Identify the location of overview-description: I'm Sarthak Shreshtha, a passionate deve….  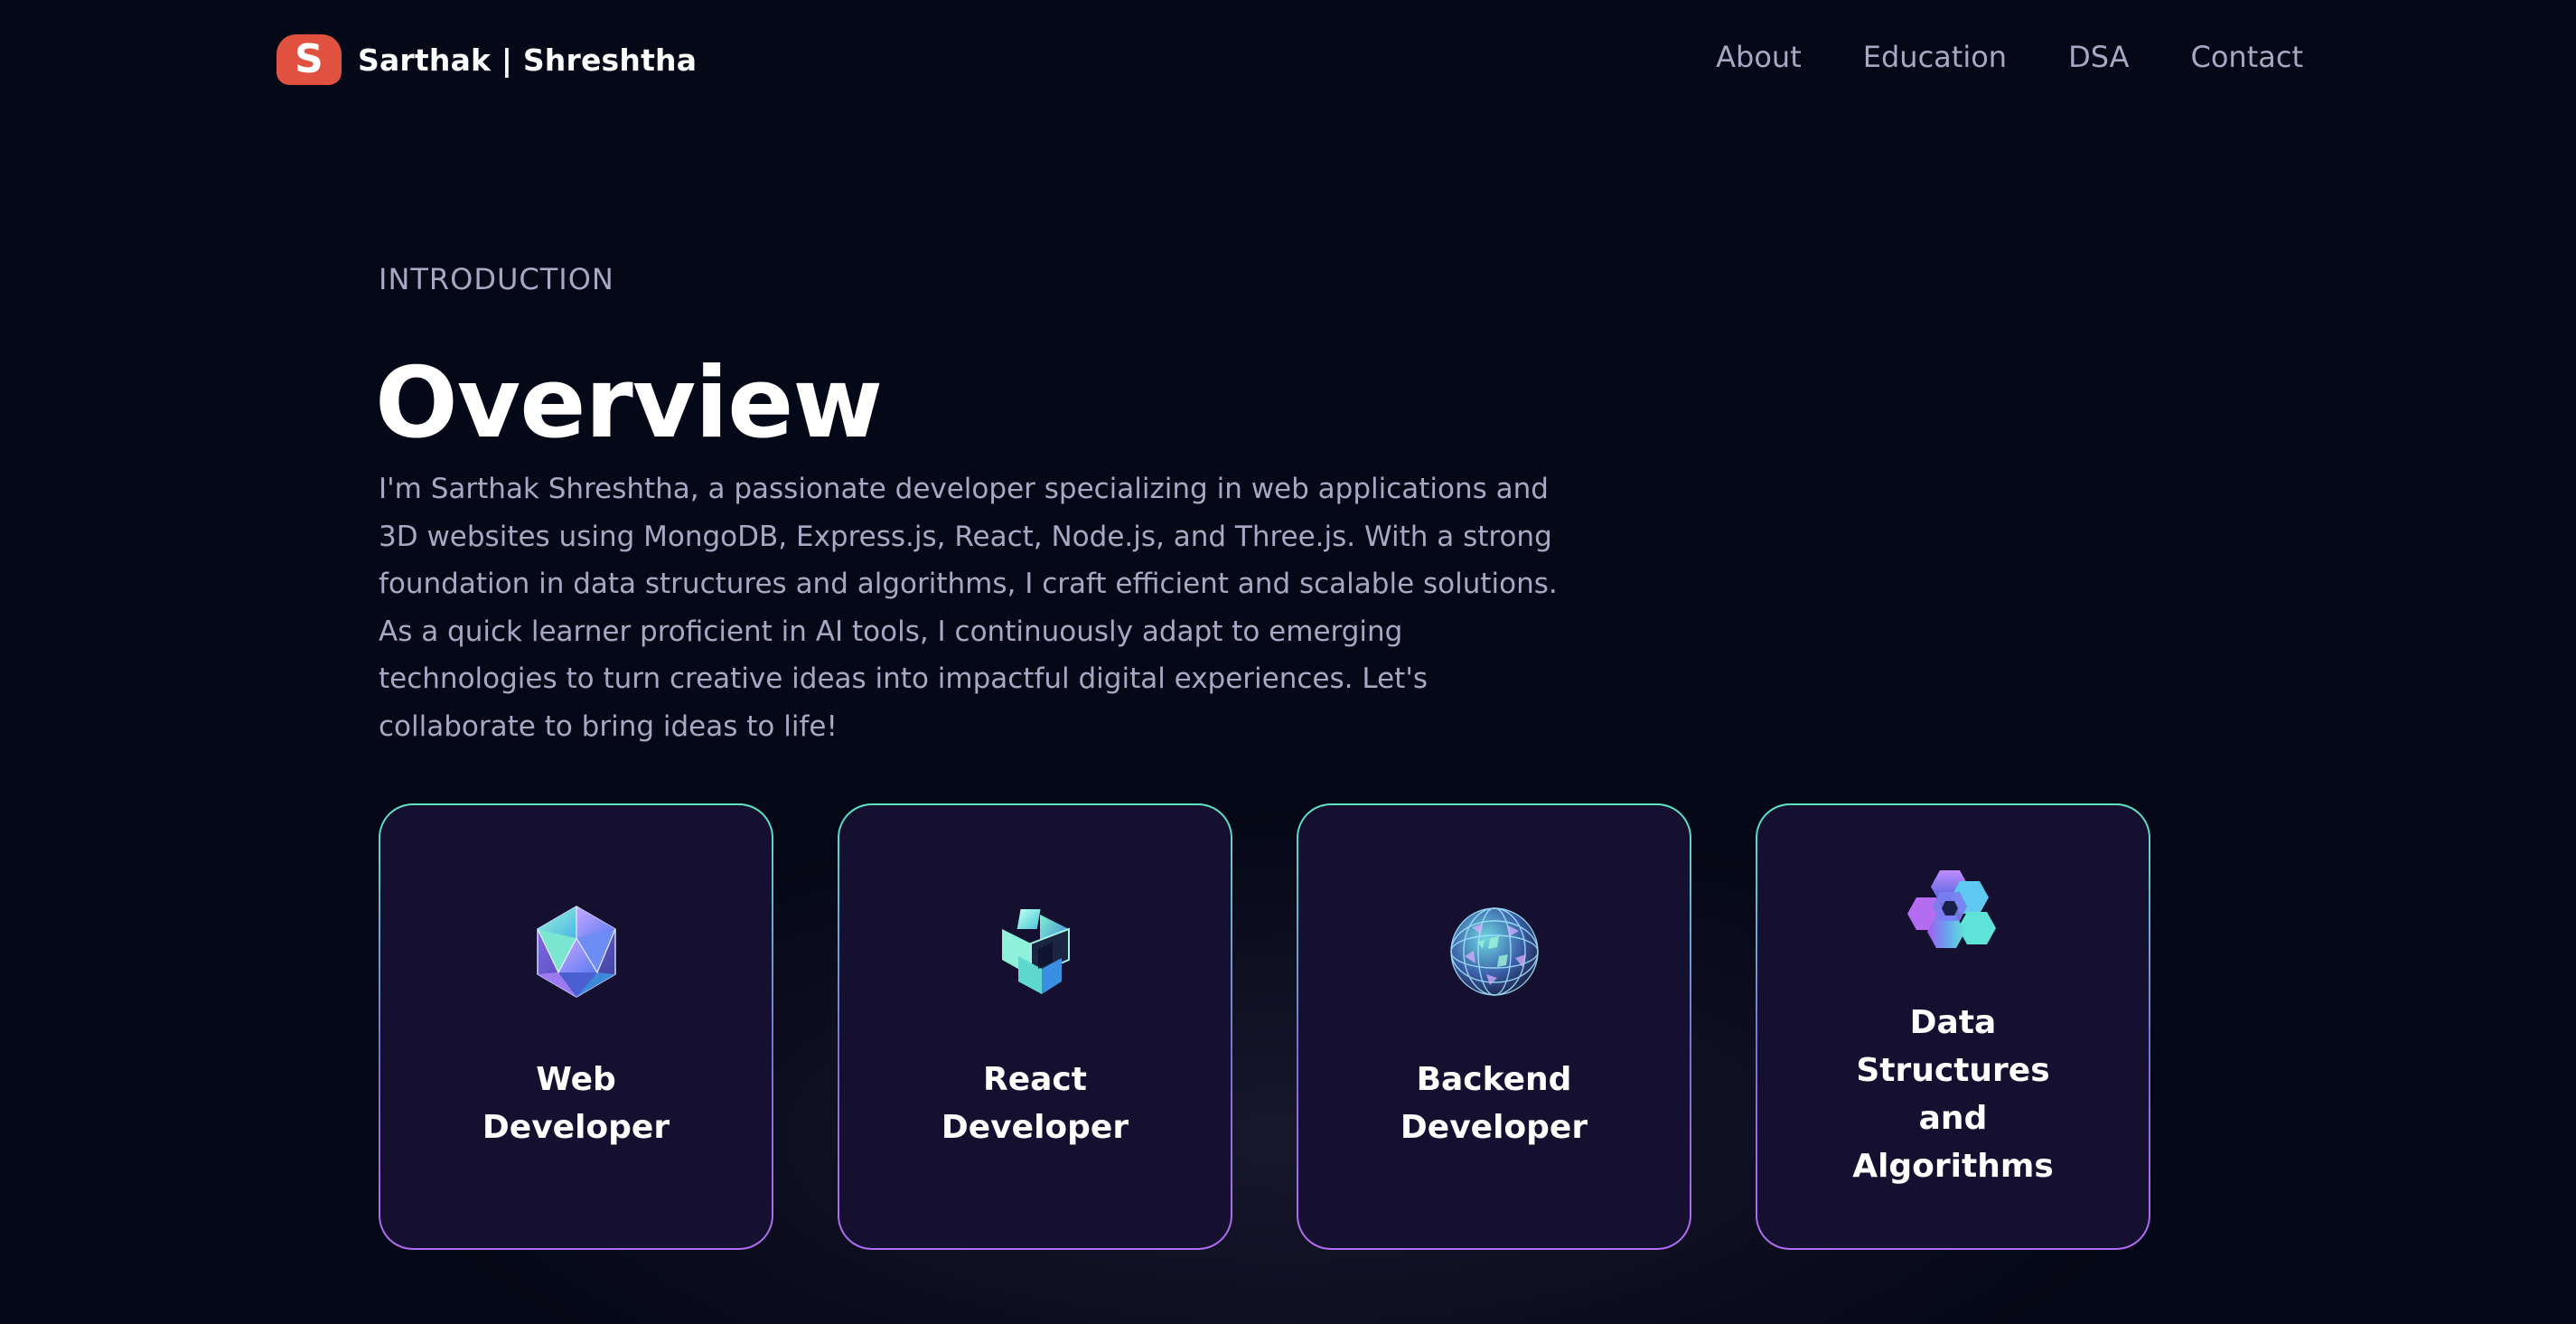
(968, 608).